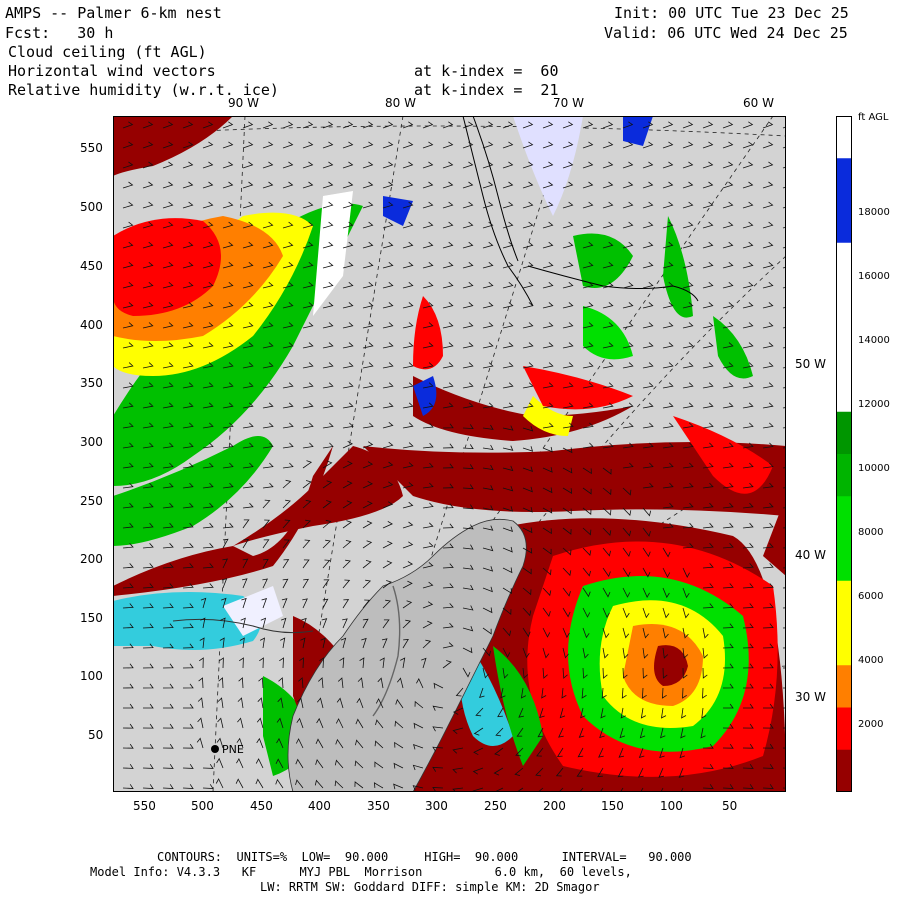  Describe the element at coordinates (319, 806) in the screenshot. I see `x-tick-400: 400` at that location.